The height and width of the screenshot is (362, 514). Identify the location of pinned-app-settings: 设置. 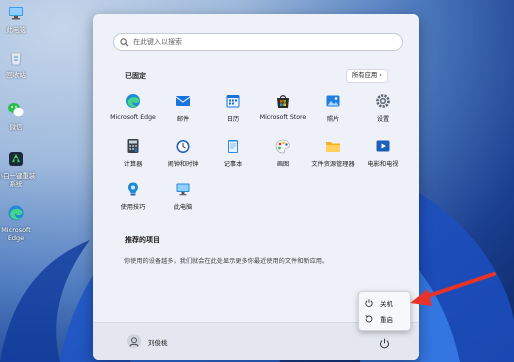
(383, 108).